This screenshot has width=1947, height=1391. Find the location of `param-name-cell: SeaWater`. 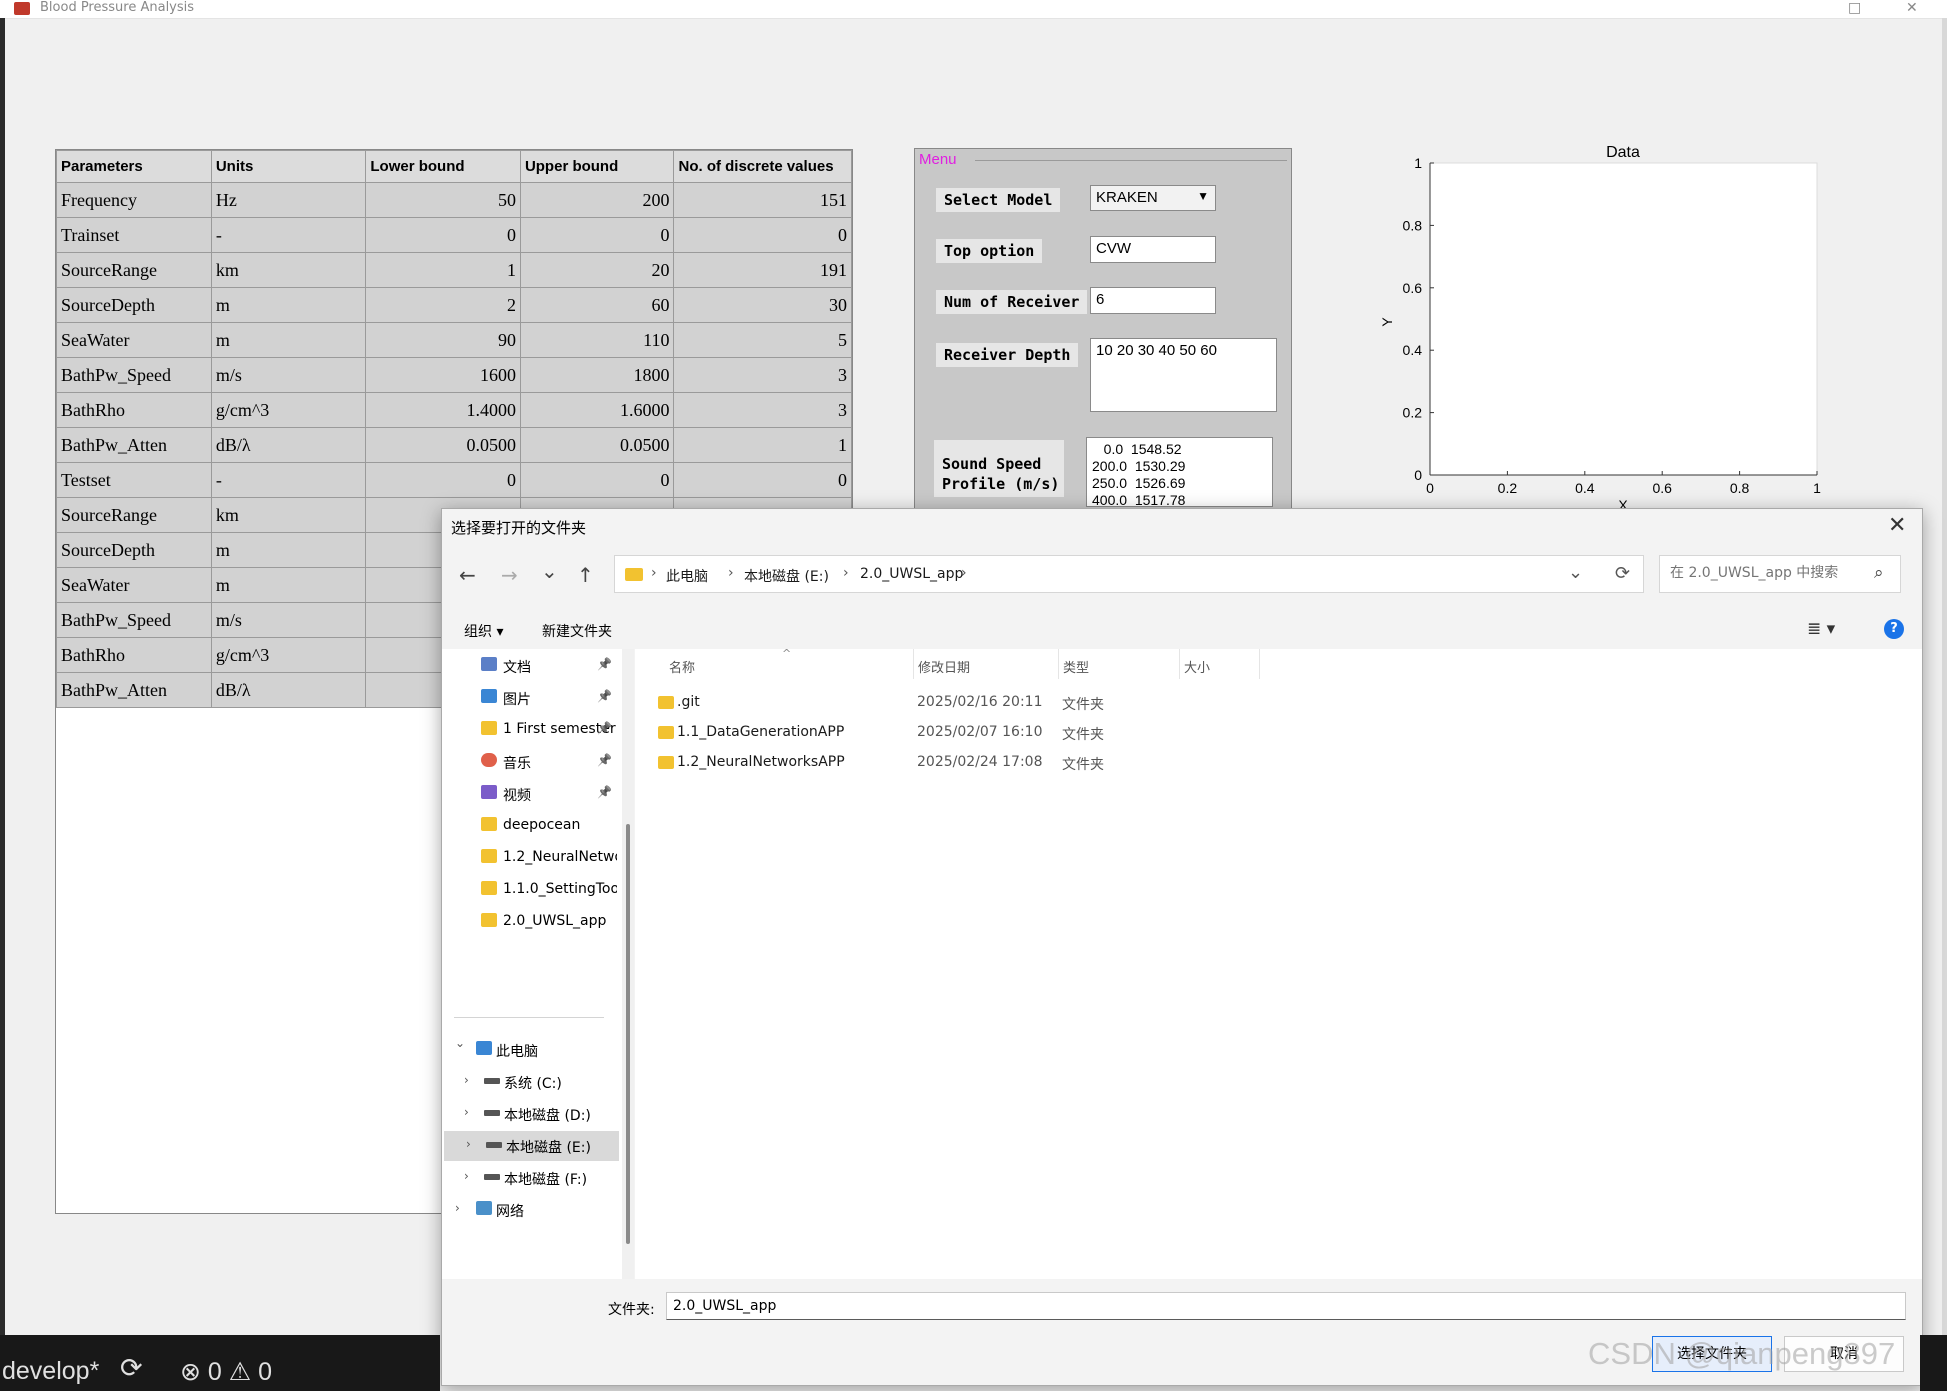

param-name-cell: SeaWater is located at coordinates (134, 585).